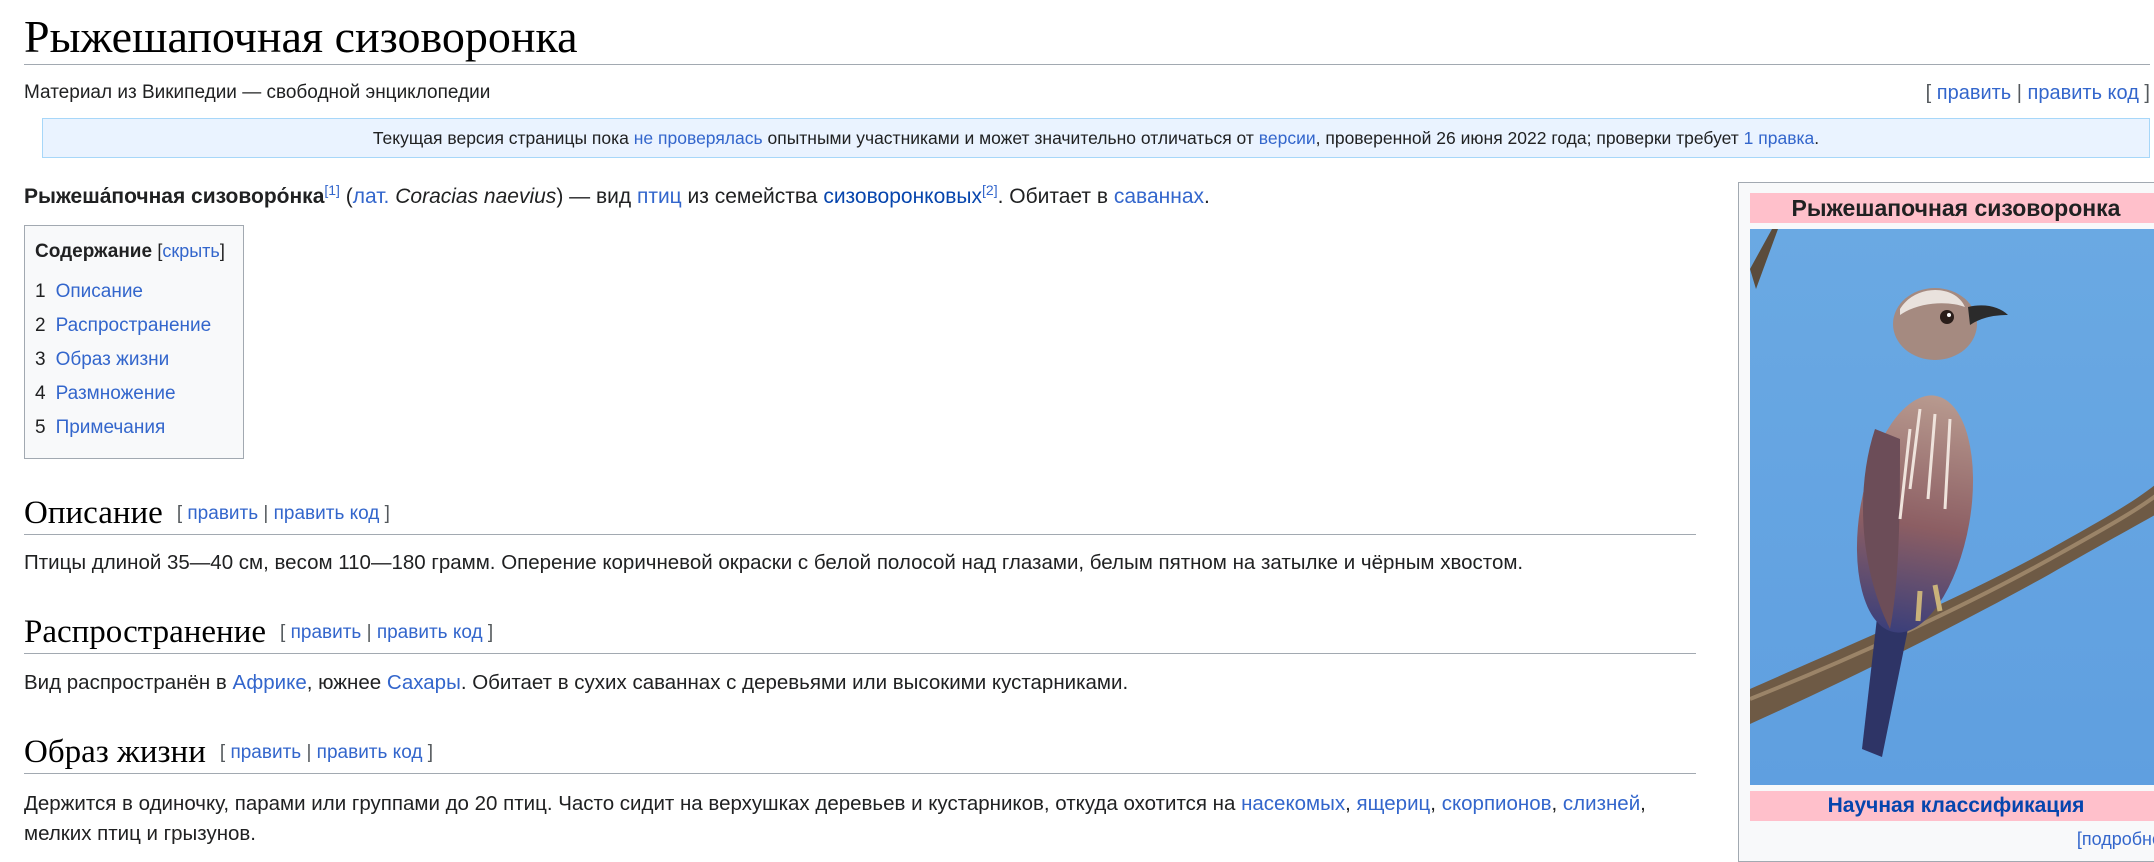 This screenshot has height=862, width=2154. I want to click on toc-item-distribution: 2 Распространение, so click(134, 326).